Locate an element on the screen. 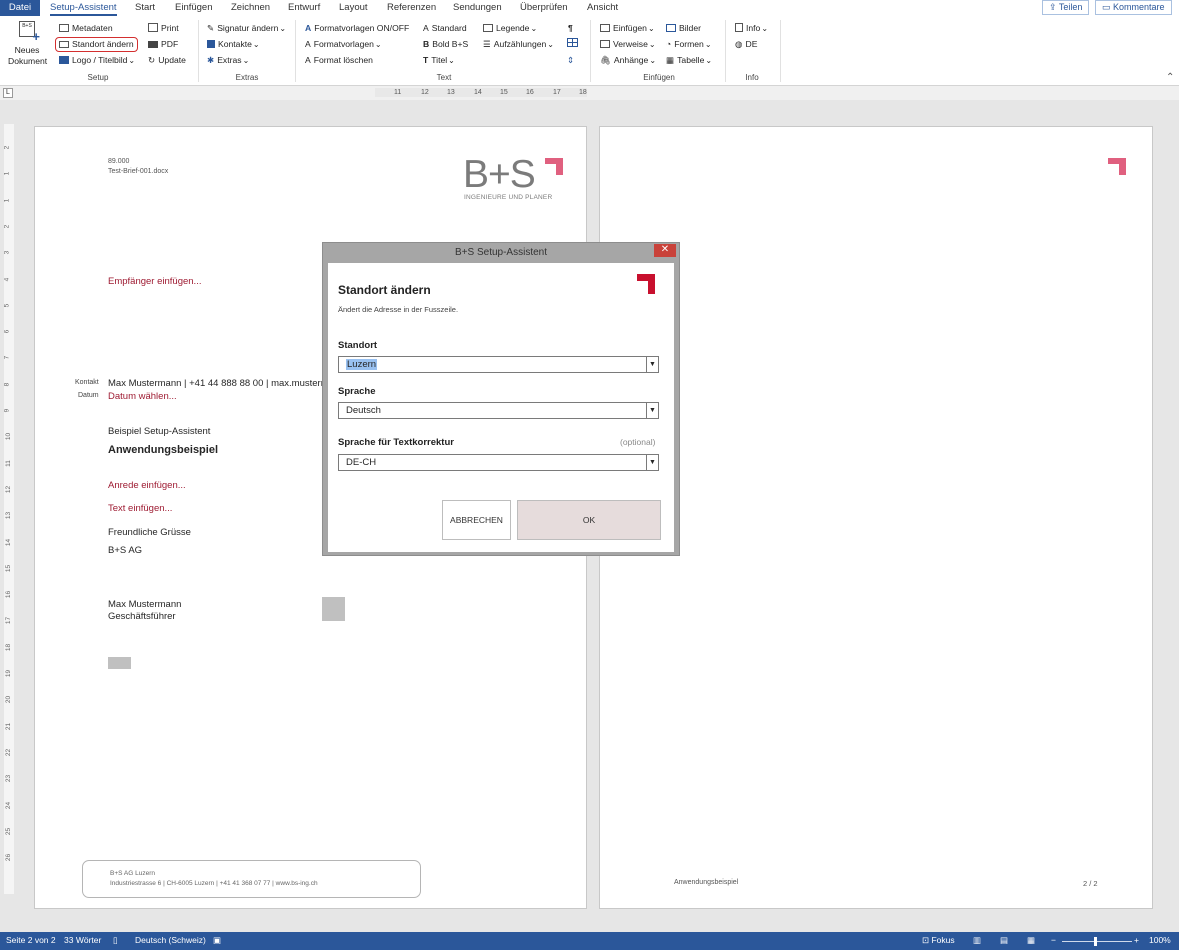 The width and height of the screenshot is (1179, 950). focus-button: ⊡ Fokus is located at coordinates (938, 940).